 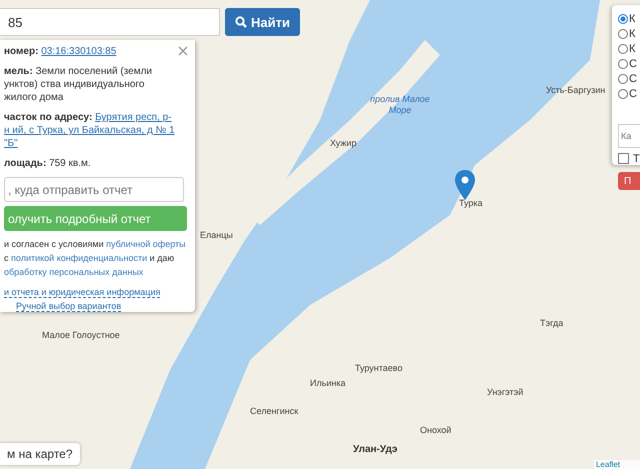 What do you see at coordinates (69, 306) in the screenshot?
I see `manual-selection-link: Ручной выбор вариантов` at bounding box center [69, 306].